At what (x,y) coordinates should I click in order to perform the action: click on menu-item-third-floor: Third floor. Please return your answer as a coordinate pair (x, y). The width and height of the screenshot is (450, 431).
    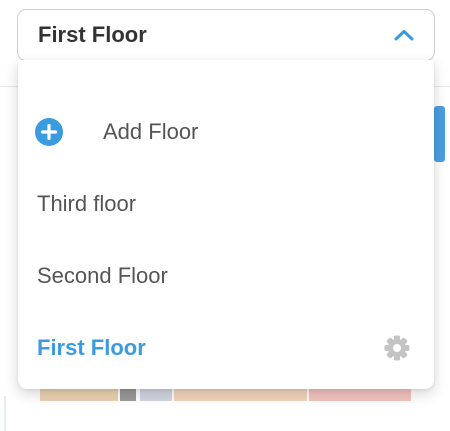
    Looking at the image, I should click on (226, 204).